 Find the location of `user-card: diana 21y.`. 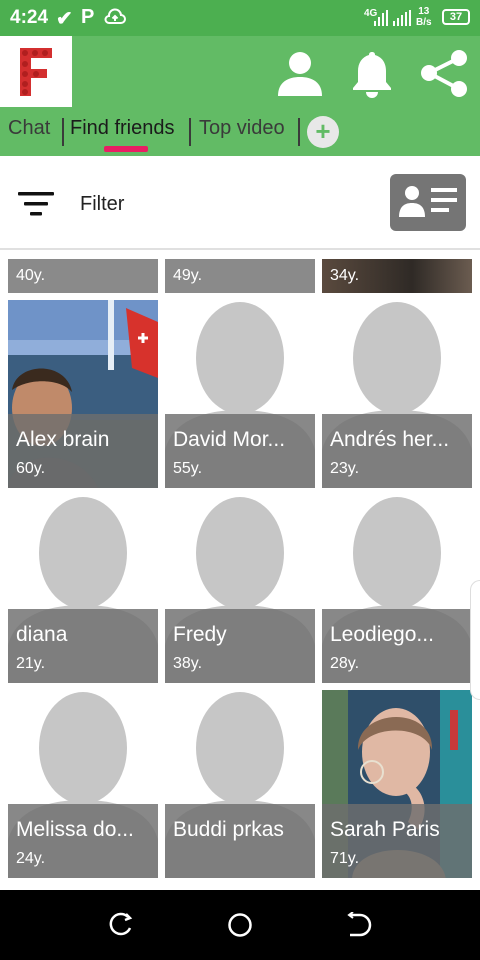

user-card: diana 21y. is located at coordinates (83, 589).